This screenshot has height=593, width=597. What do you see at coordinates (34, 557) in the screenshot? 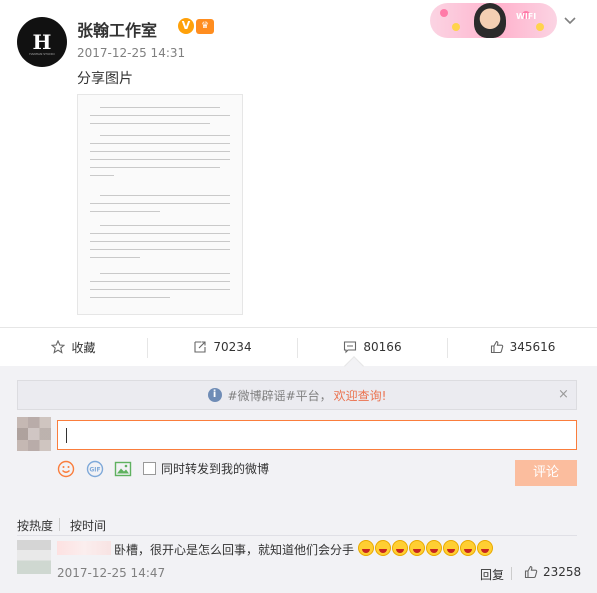
I see `commenter-avatar` at bounding box center [34, 557].